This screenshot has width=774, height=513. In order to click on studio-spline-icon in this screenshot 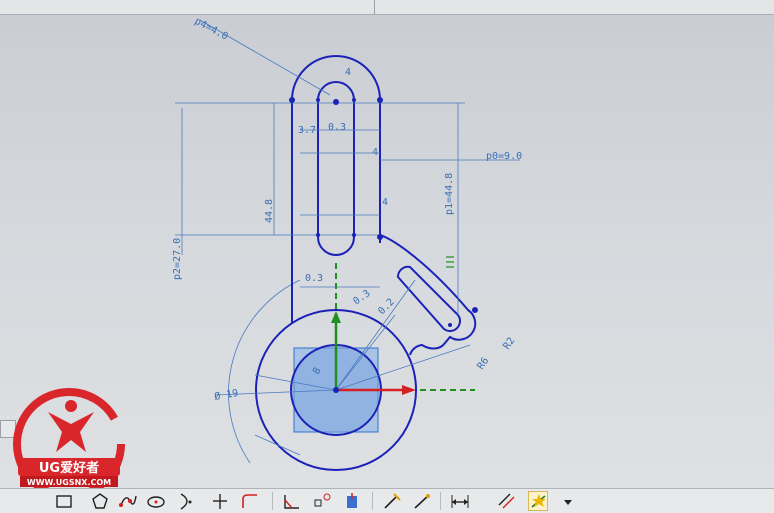, I will do `click(128, 501)`.